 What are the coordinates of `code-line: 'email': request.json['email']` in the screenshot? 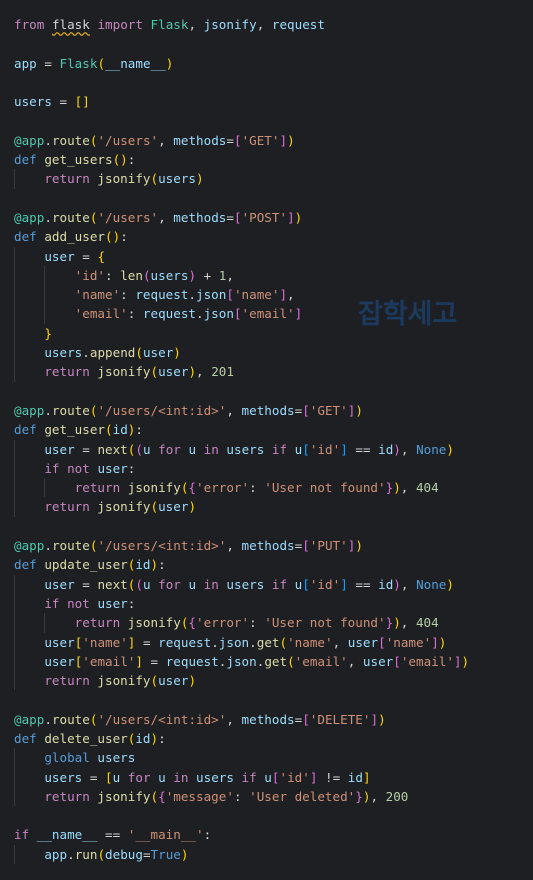 It's located at (266, 314).